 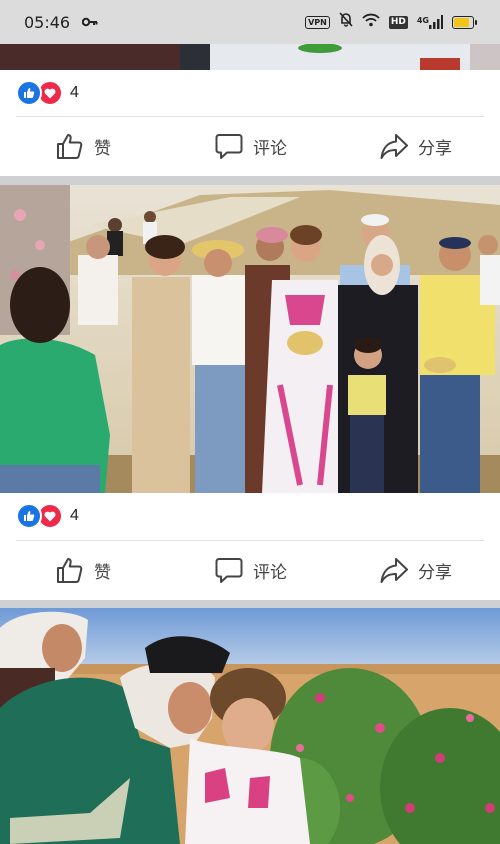 I want to click on network-type-label: 4G, so click(x=422, y=20).